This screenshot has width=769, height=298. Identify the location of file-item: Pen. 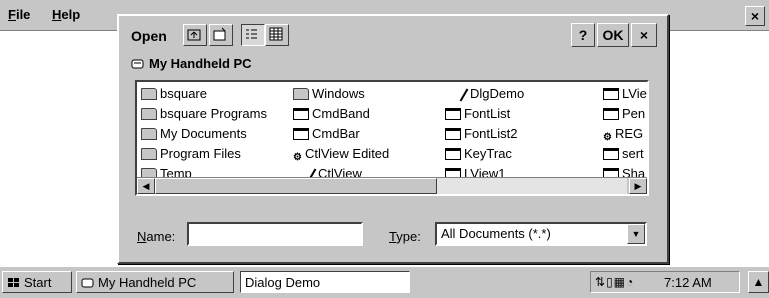
(624, 114).